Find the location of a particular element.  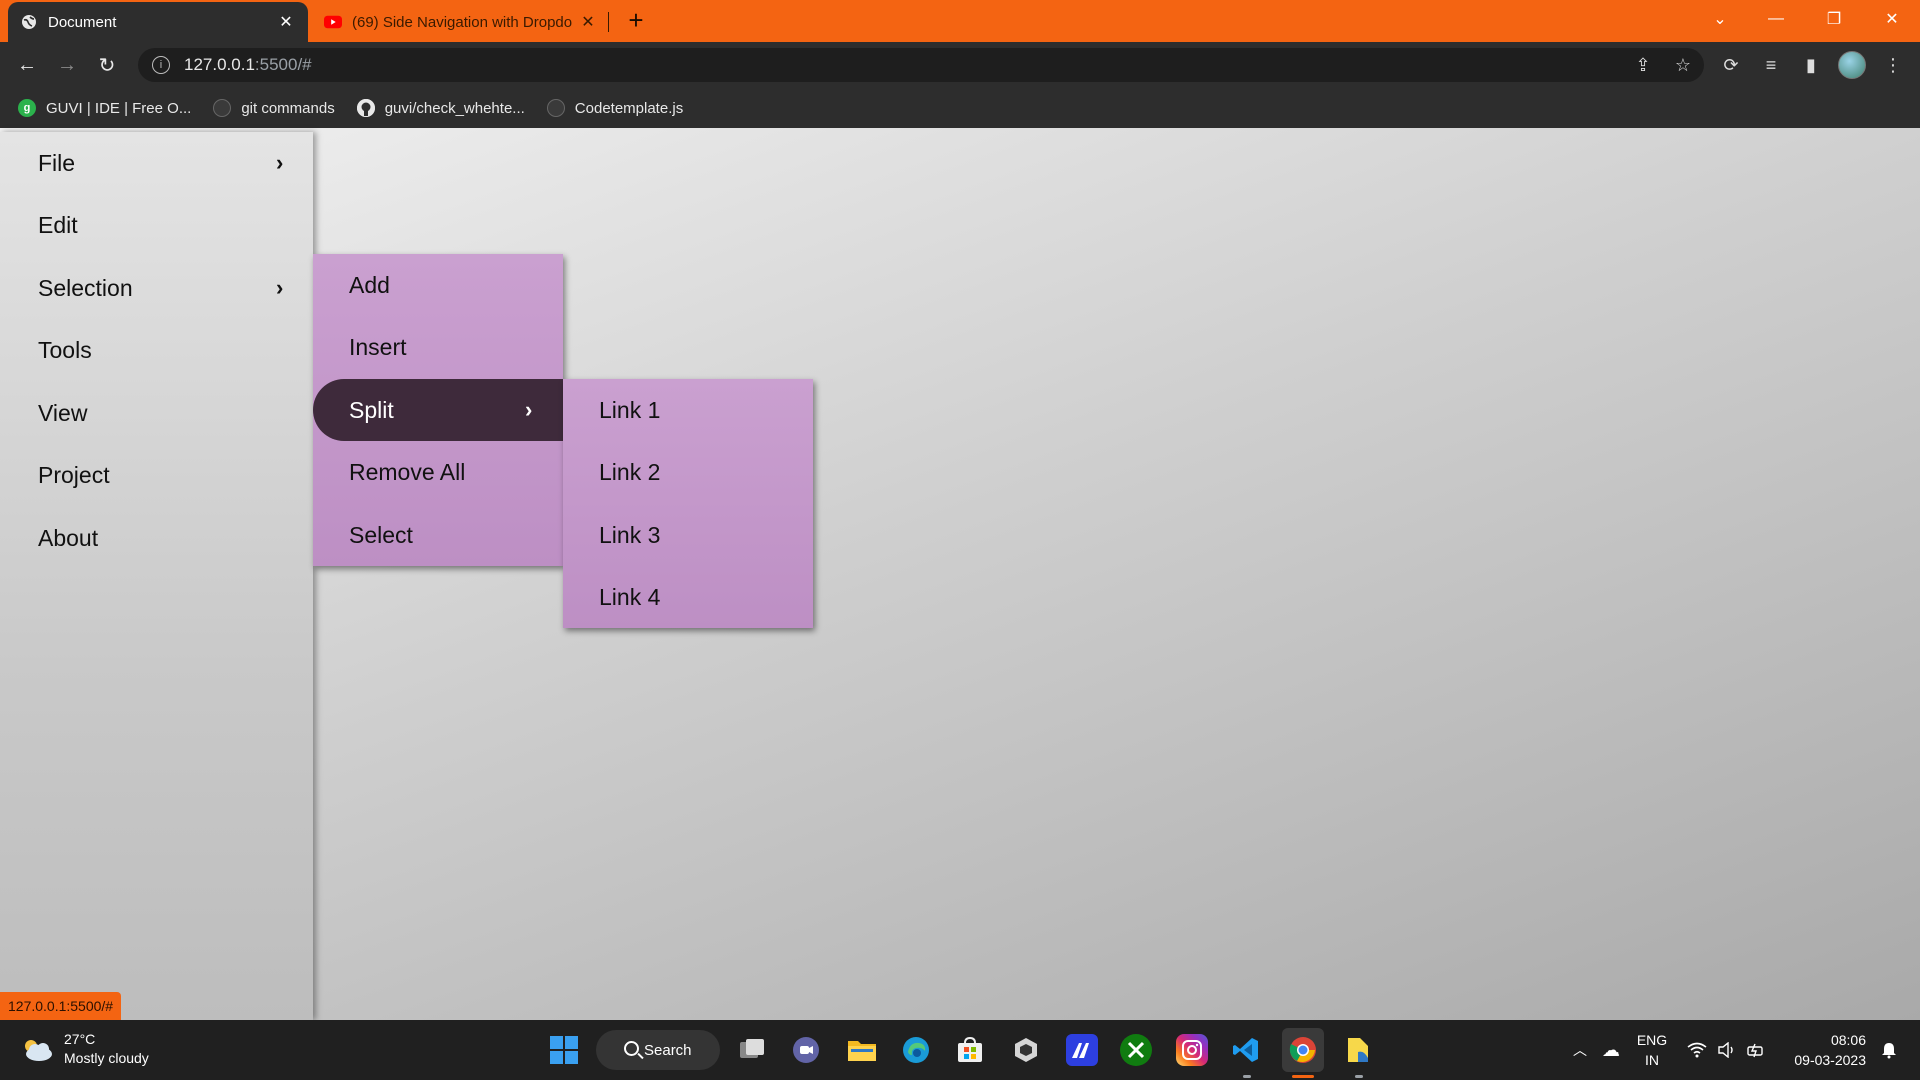

split-submenu: Link 1 Link 2 Link 3 Link 4 is located at coordinates (688, 503).